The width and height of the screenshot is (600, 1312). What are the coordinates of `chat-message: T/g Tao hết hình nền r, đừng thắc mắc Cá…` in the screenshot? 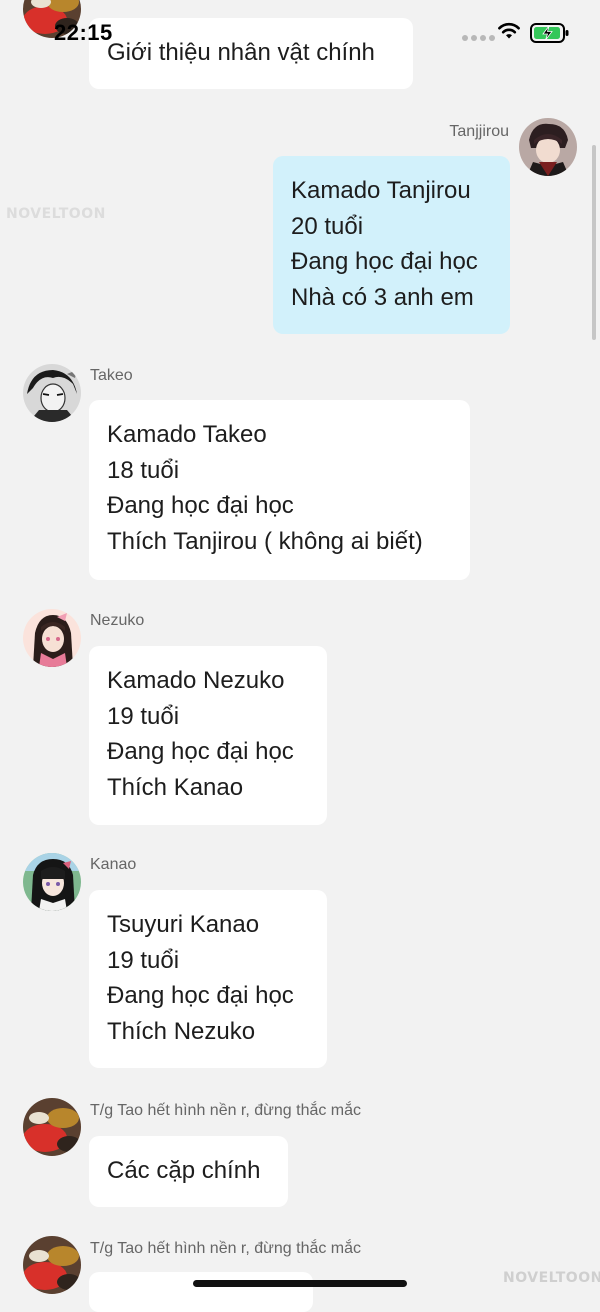 It's located at (300, 1155).